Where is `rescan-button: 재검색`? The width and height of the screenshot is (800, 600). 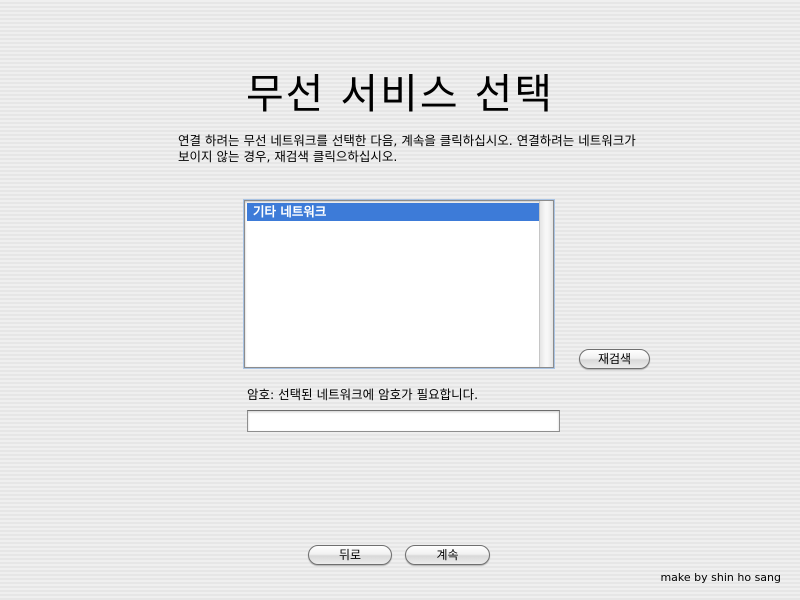
rescan-button: 재검색 is located at coordinates (614, 359).